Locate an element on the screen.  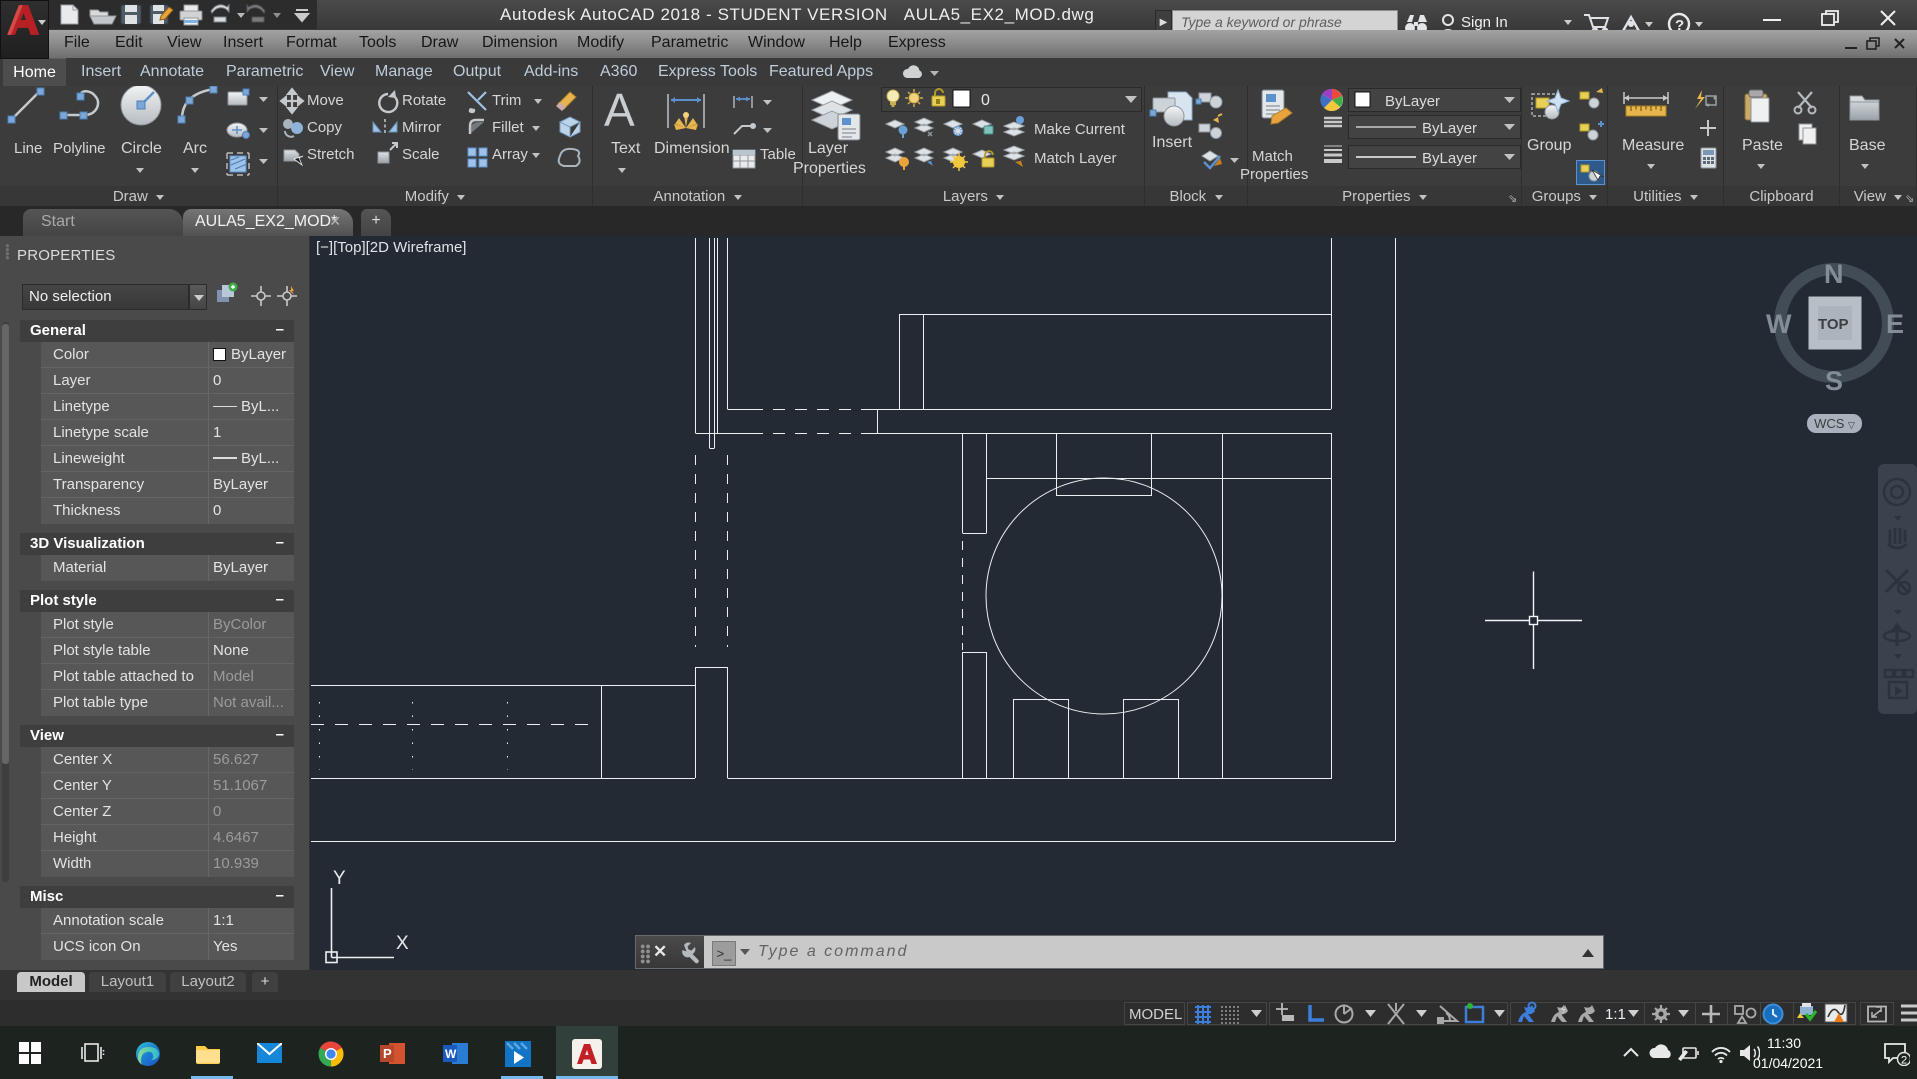
svg-text: 0 is located at coordinates (985, 100).